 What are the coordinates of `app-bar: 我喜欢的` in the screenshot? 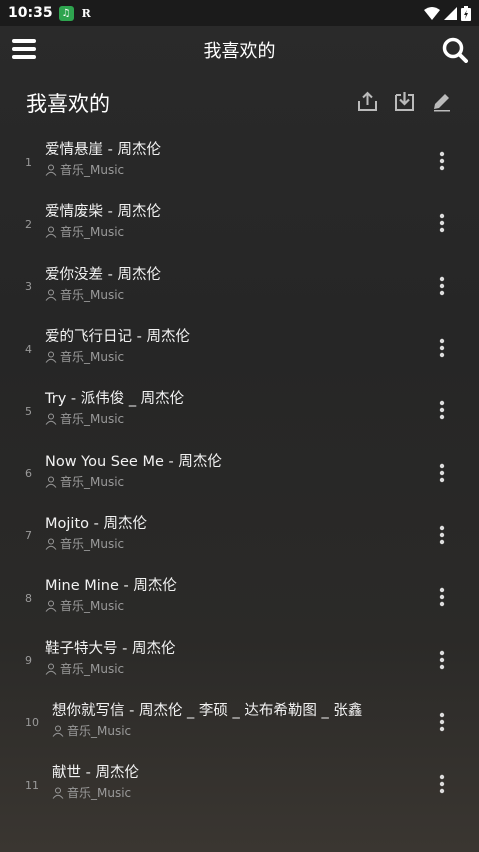 It's located at (239, 50).